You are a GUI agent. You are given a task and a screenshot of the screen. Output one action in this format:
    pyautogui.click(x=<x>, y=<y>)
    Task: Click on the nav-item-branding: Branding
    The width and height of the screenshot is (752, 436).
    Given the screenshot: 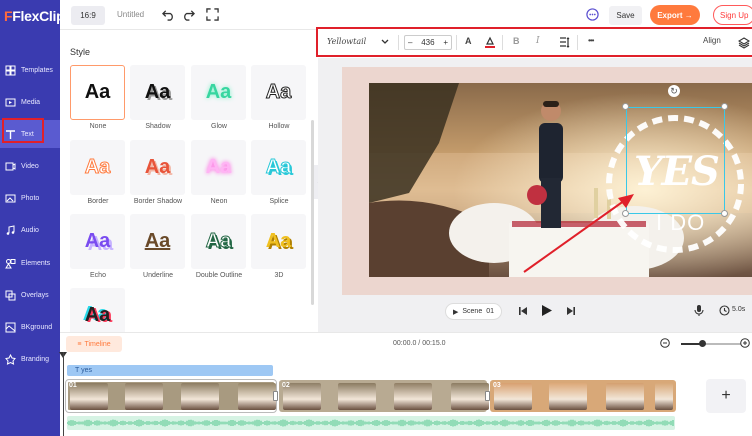 What is the action you would take?
    pyautogui.click(x=30, y=359)
    